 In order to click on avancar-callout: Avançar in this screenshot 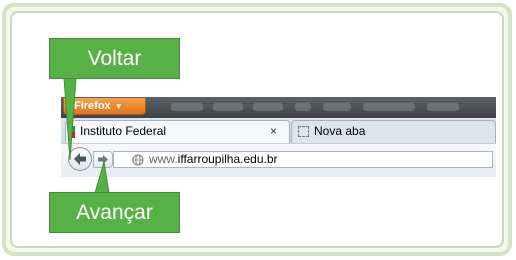, I will do `click(114, 212)`.